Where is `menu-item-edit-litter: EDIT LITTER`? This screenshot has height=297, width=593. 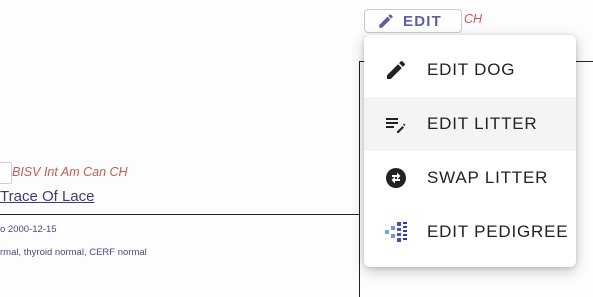
menu-item-edit-litter: EDIT LITTER is located at coordinates (470, 124).